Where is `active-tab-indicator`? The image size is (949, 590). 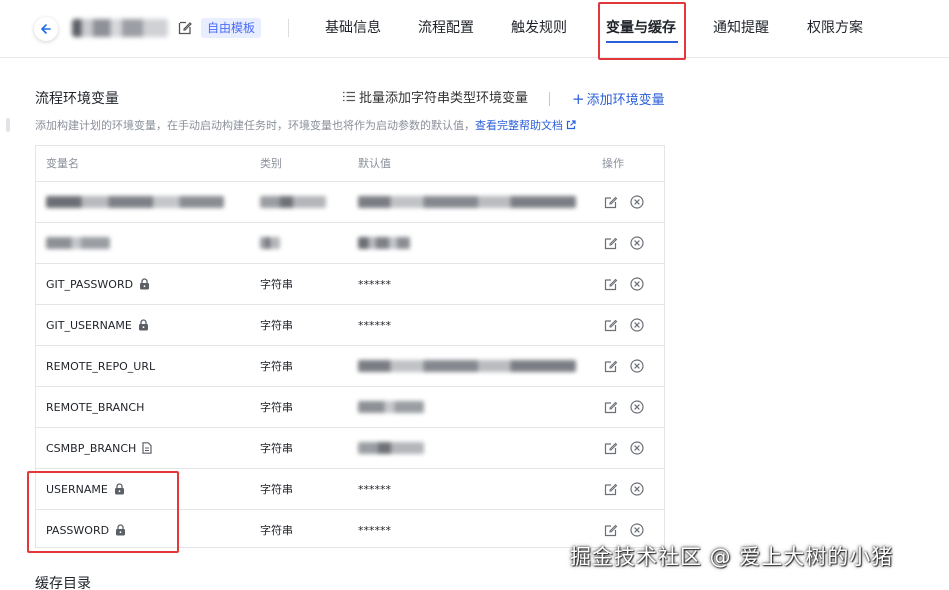
active-tab-indicator is located at coordinates (642, 42).